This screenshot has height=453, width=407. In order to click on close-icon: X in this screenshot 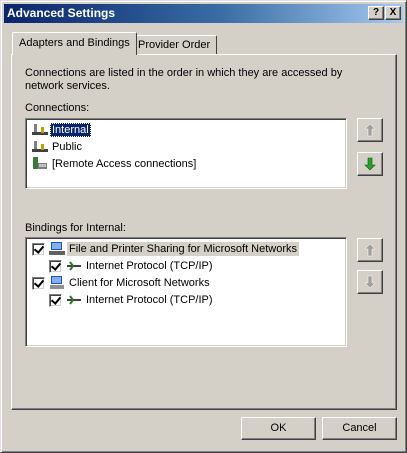, I will do `click(393, 12)`.